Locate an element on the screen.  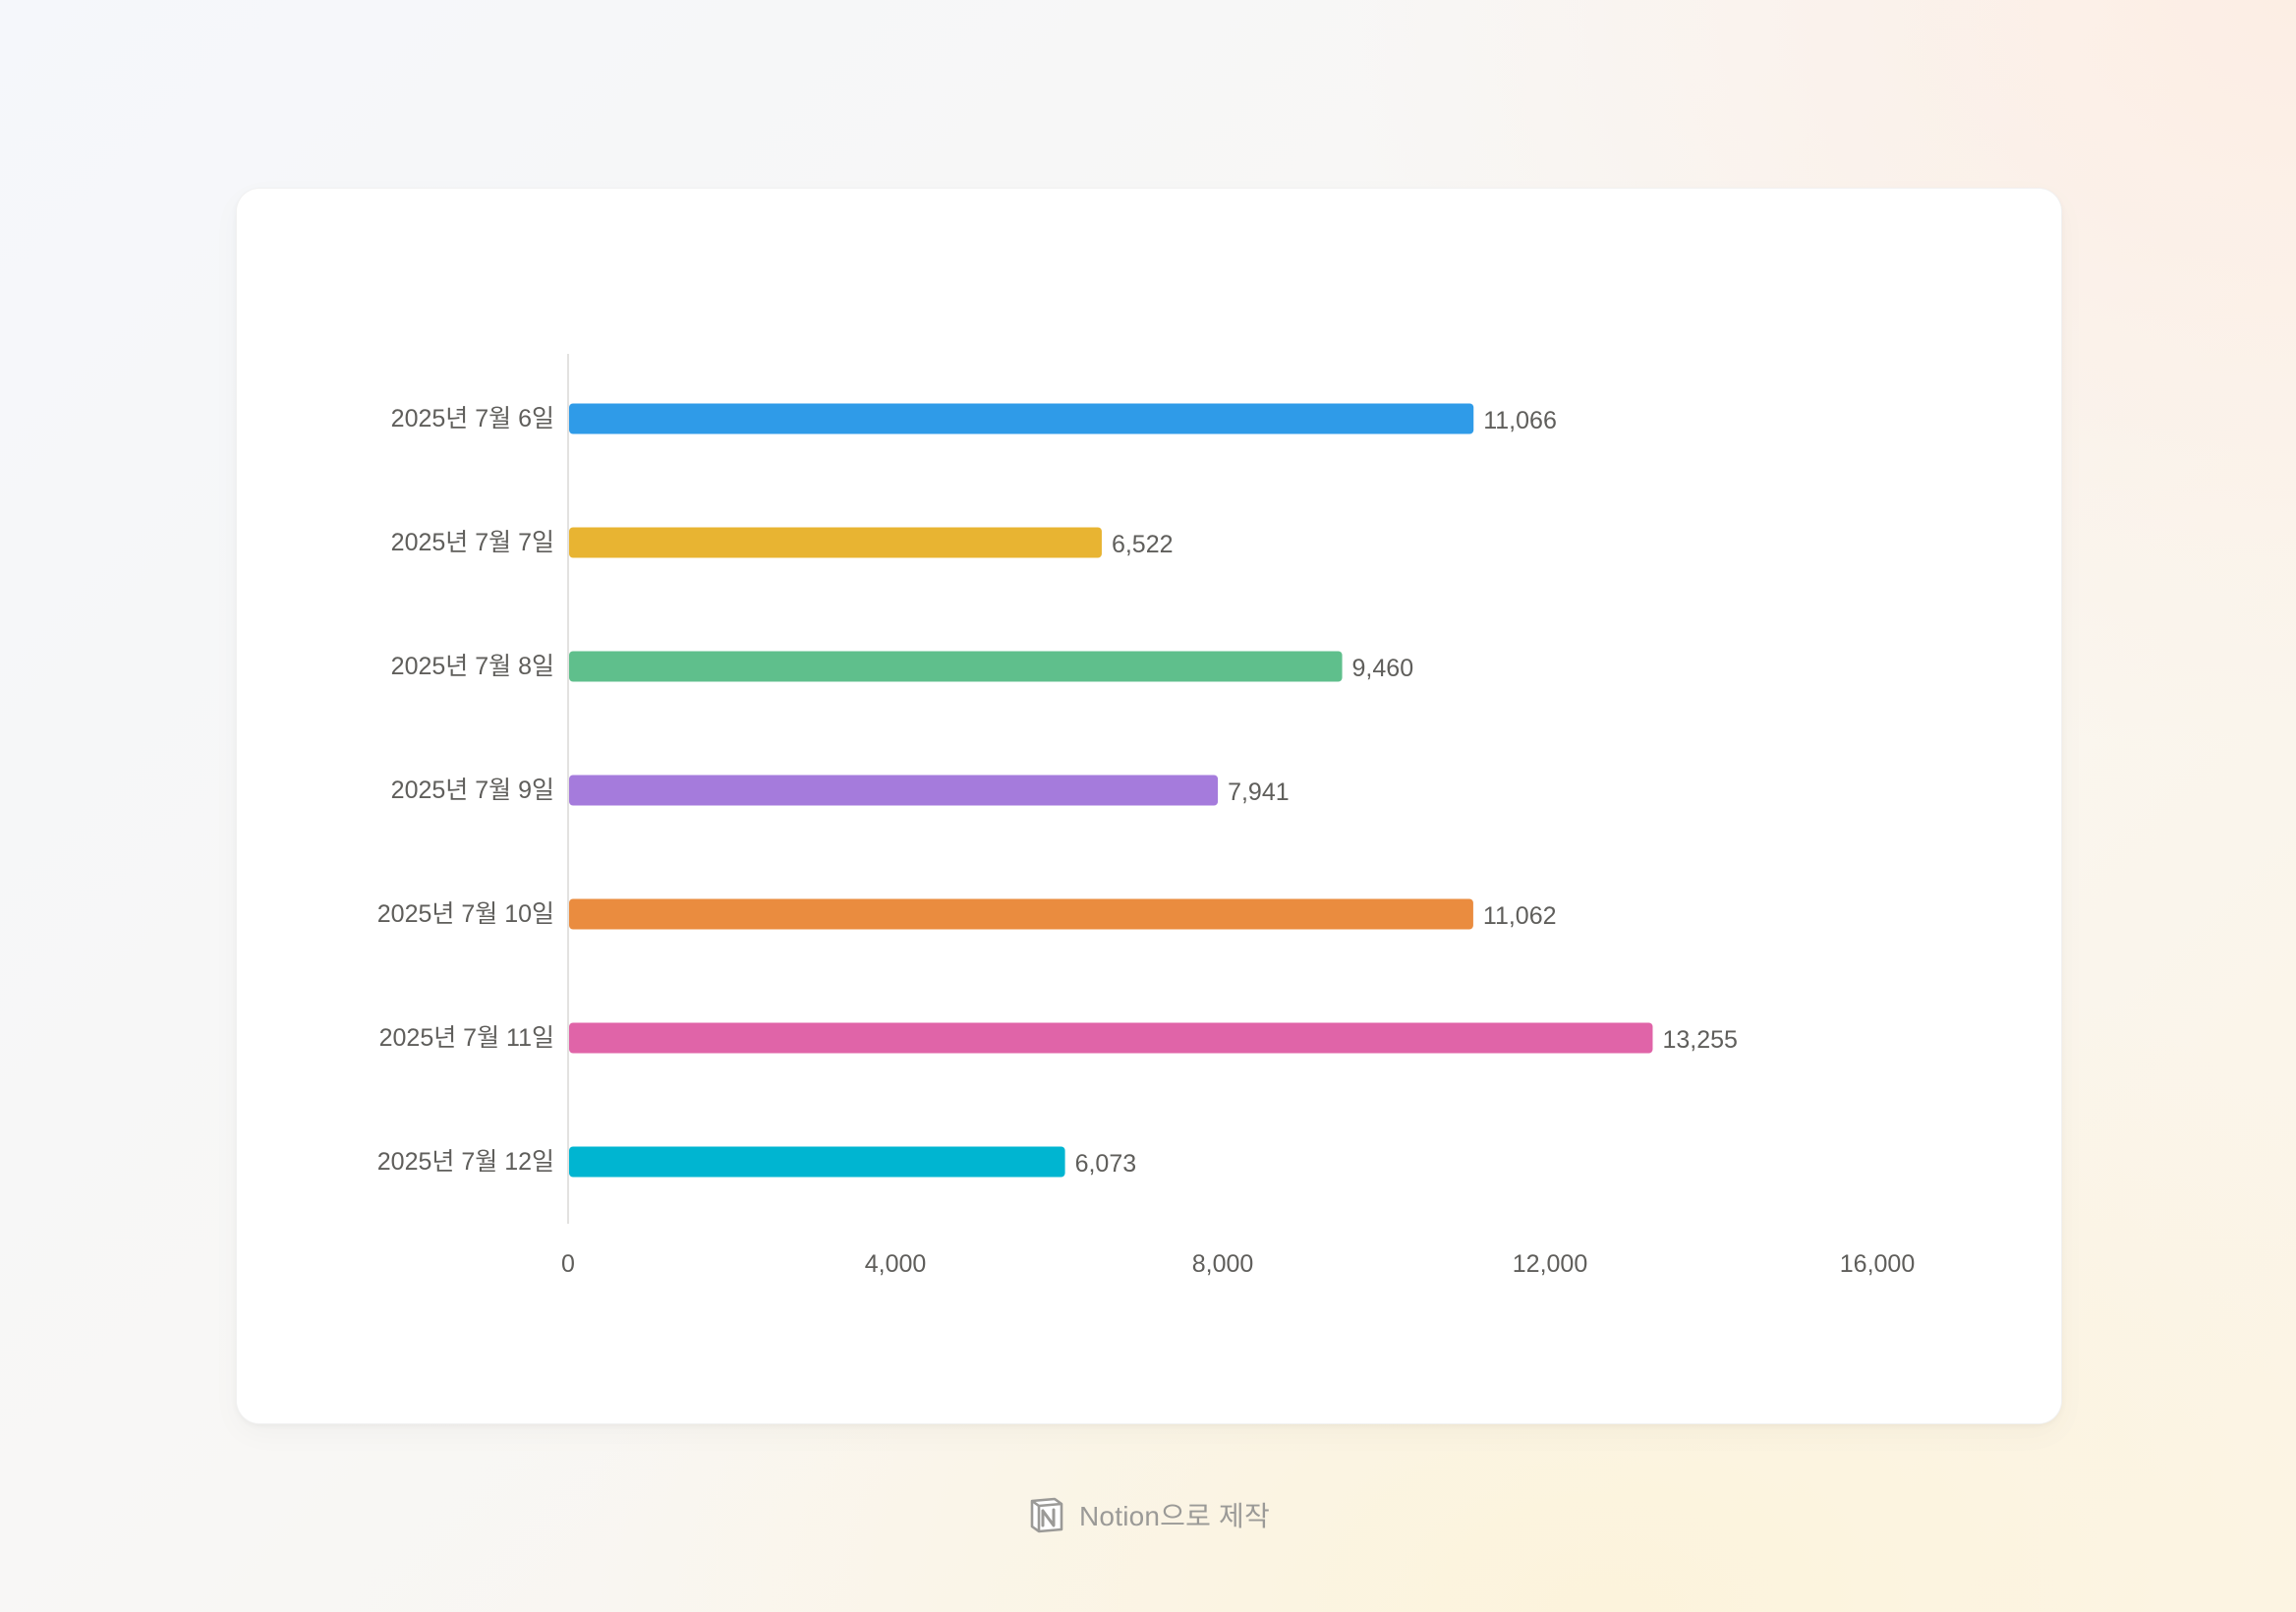
x-tick-label: 12,000 is located at coordinates (1550, 1264).